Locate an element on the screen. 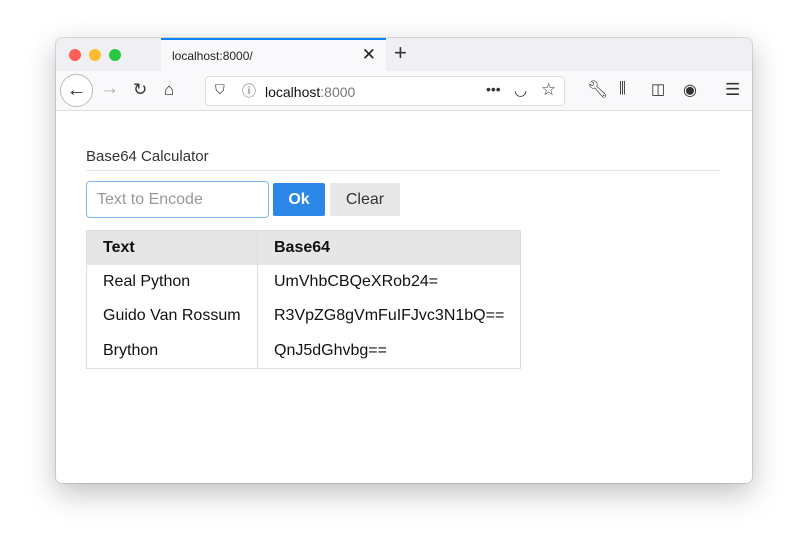 The image size is (808, 557). url-port: :8000 is located at coordinates (338, 92).